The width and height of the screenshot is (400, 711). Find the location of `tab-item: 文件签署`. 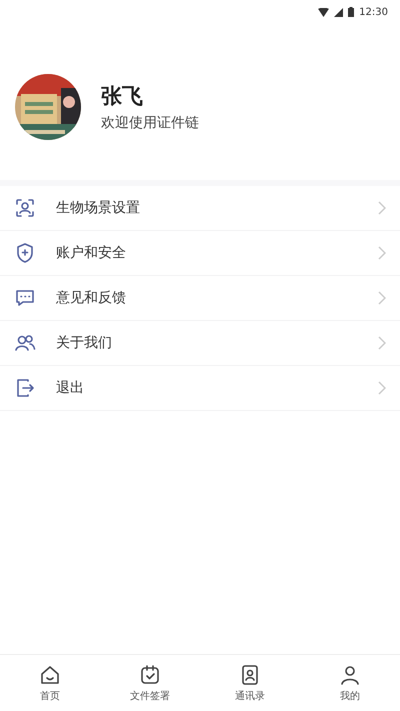

tab-item: 文件签署 is located at coordinates (150, 683).